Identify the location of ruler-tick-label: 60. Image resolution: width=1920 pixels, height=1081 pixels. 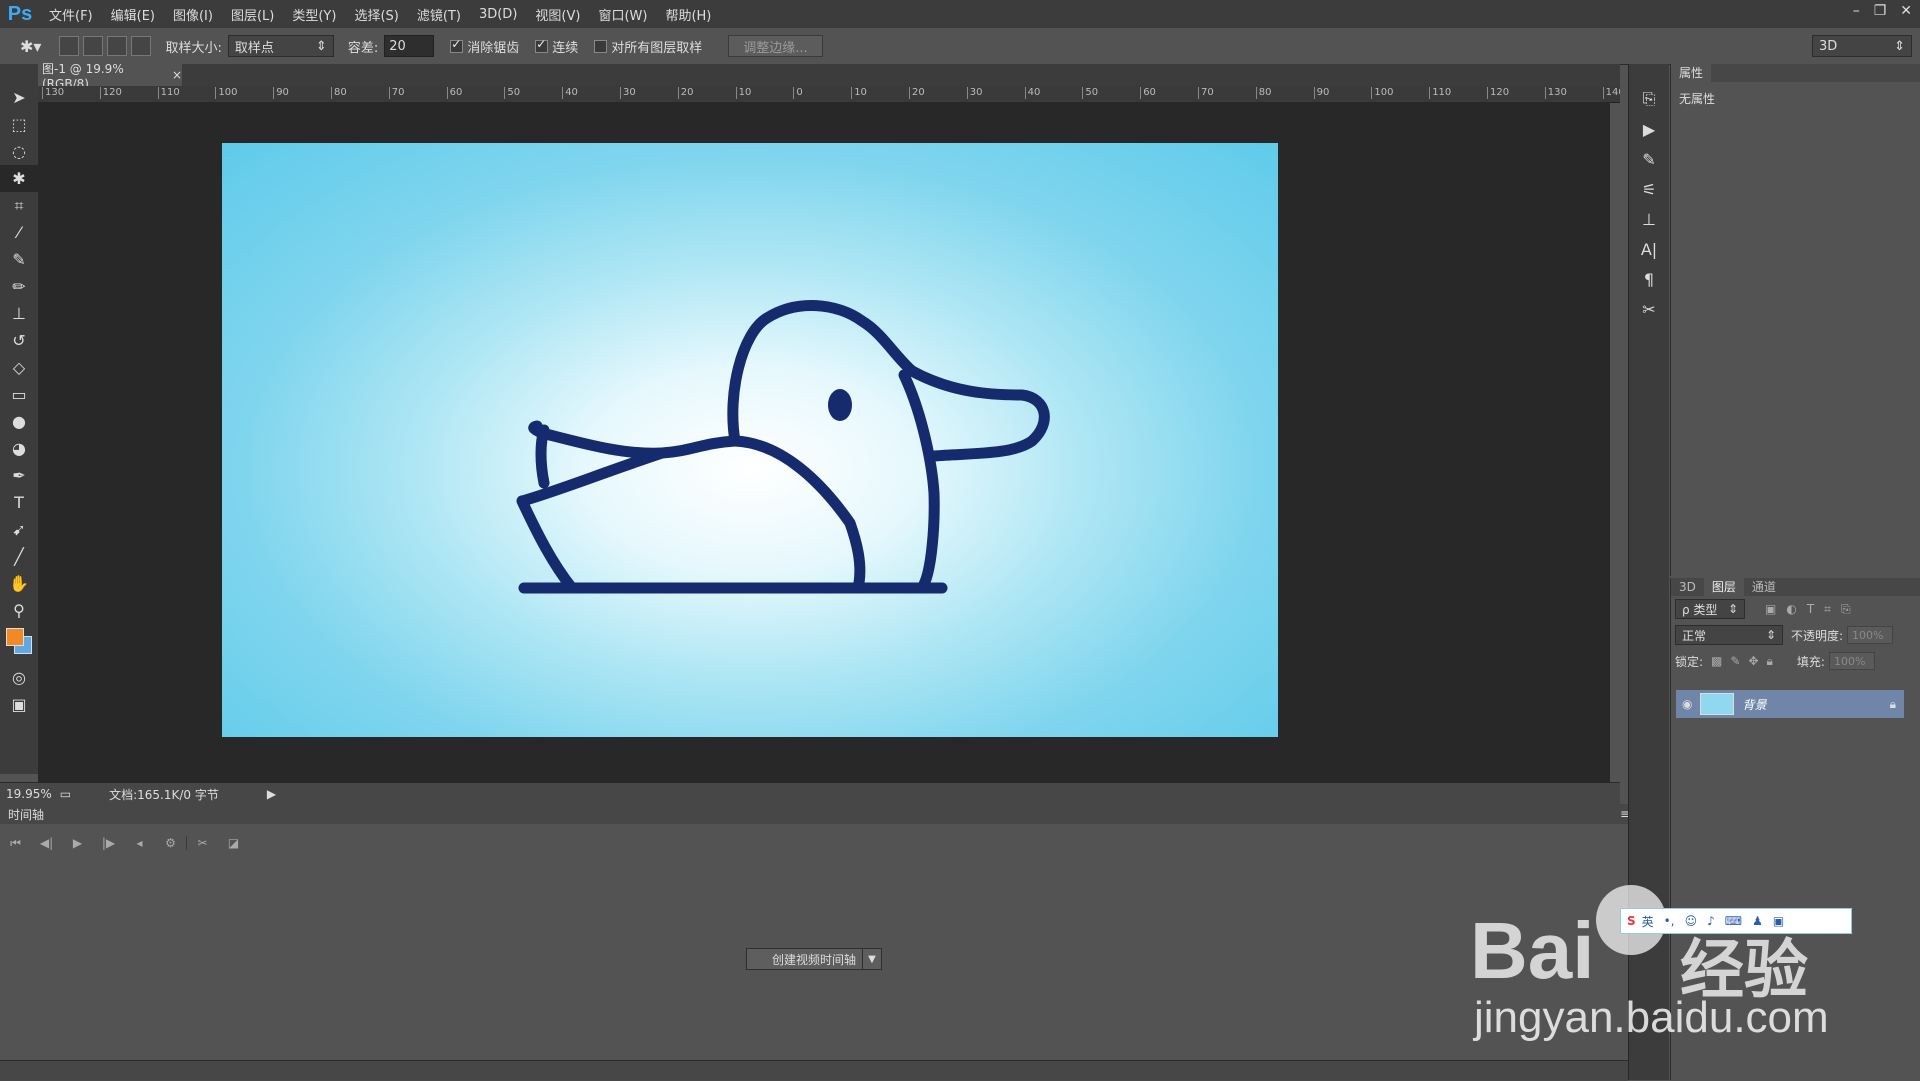
(454, 93).